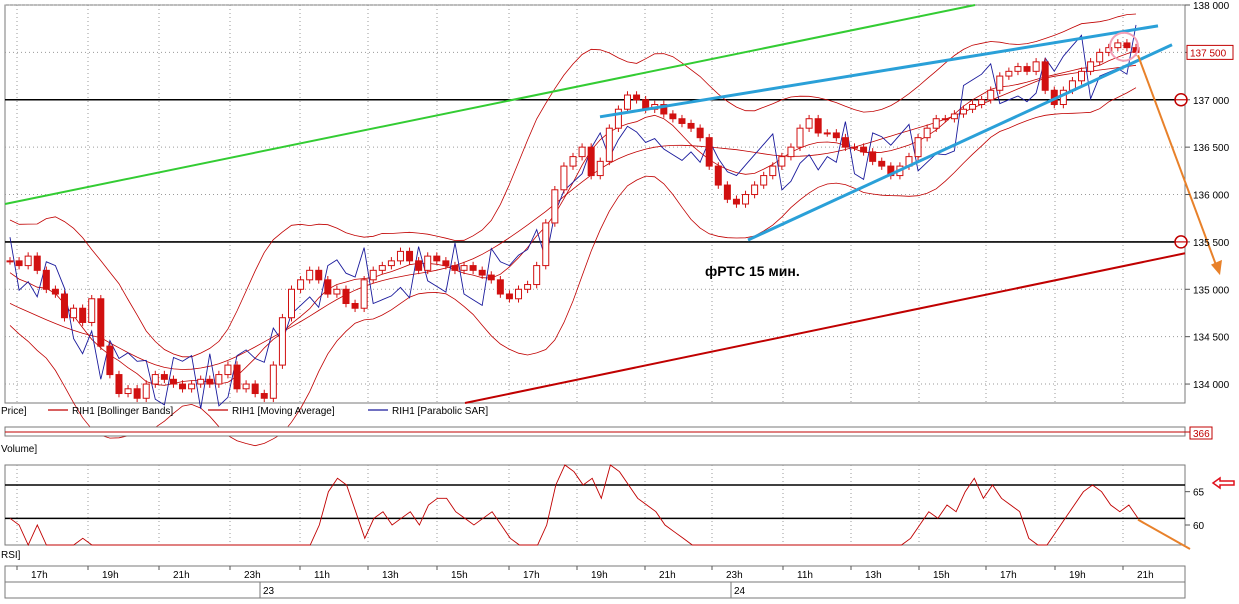 Image resolution: width=1239 pixels, height=604 pixels. I want to click on price-tick-label: 134 500, so click(1211, 338).